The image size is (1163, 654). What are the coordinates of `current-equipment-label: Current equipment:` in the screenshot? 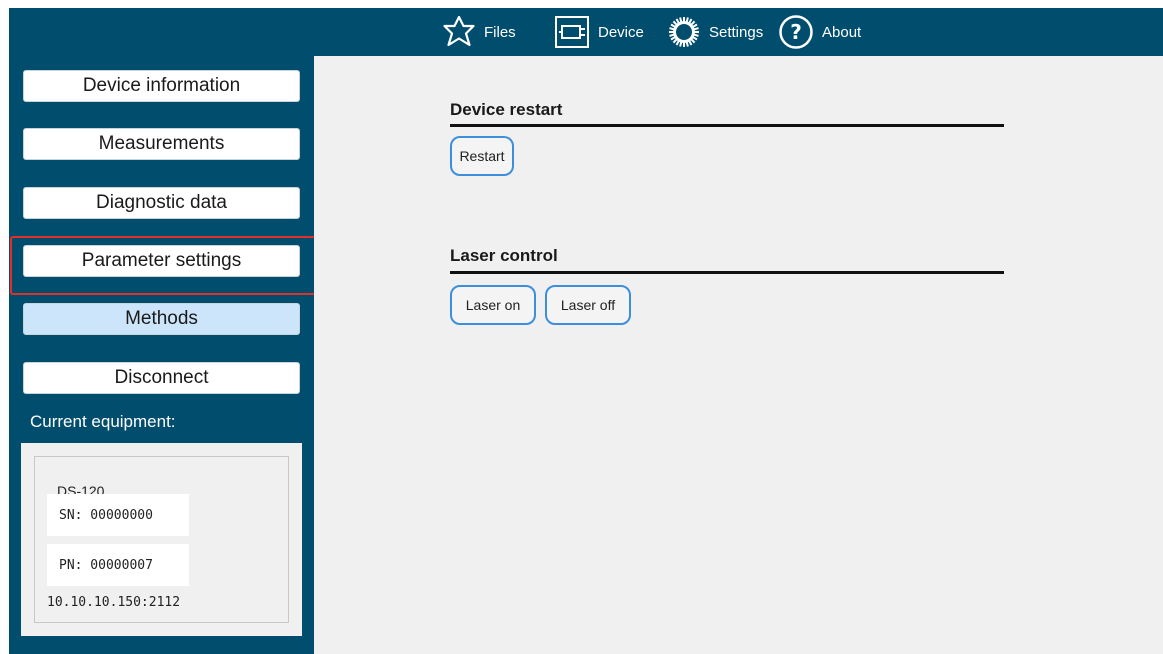 It's located at (103, 421).